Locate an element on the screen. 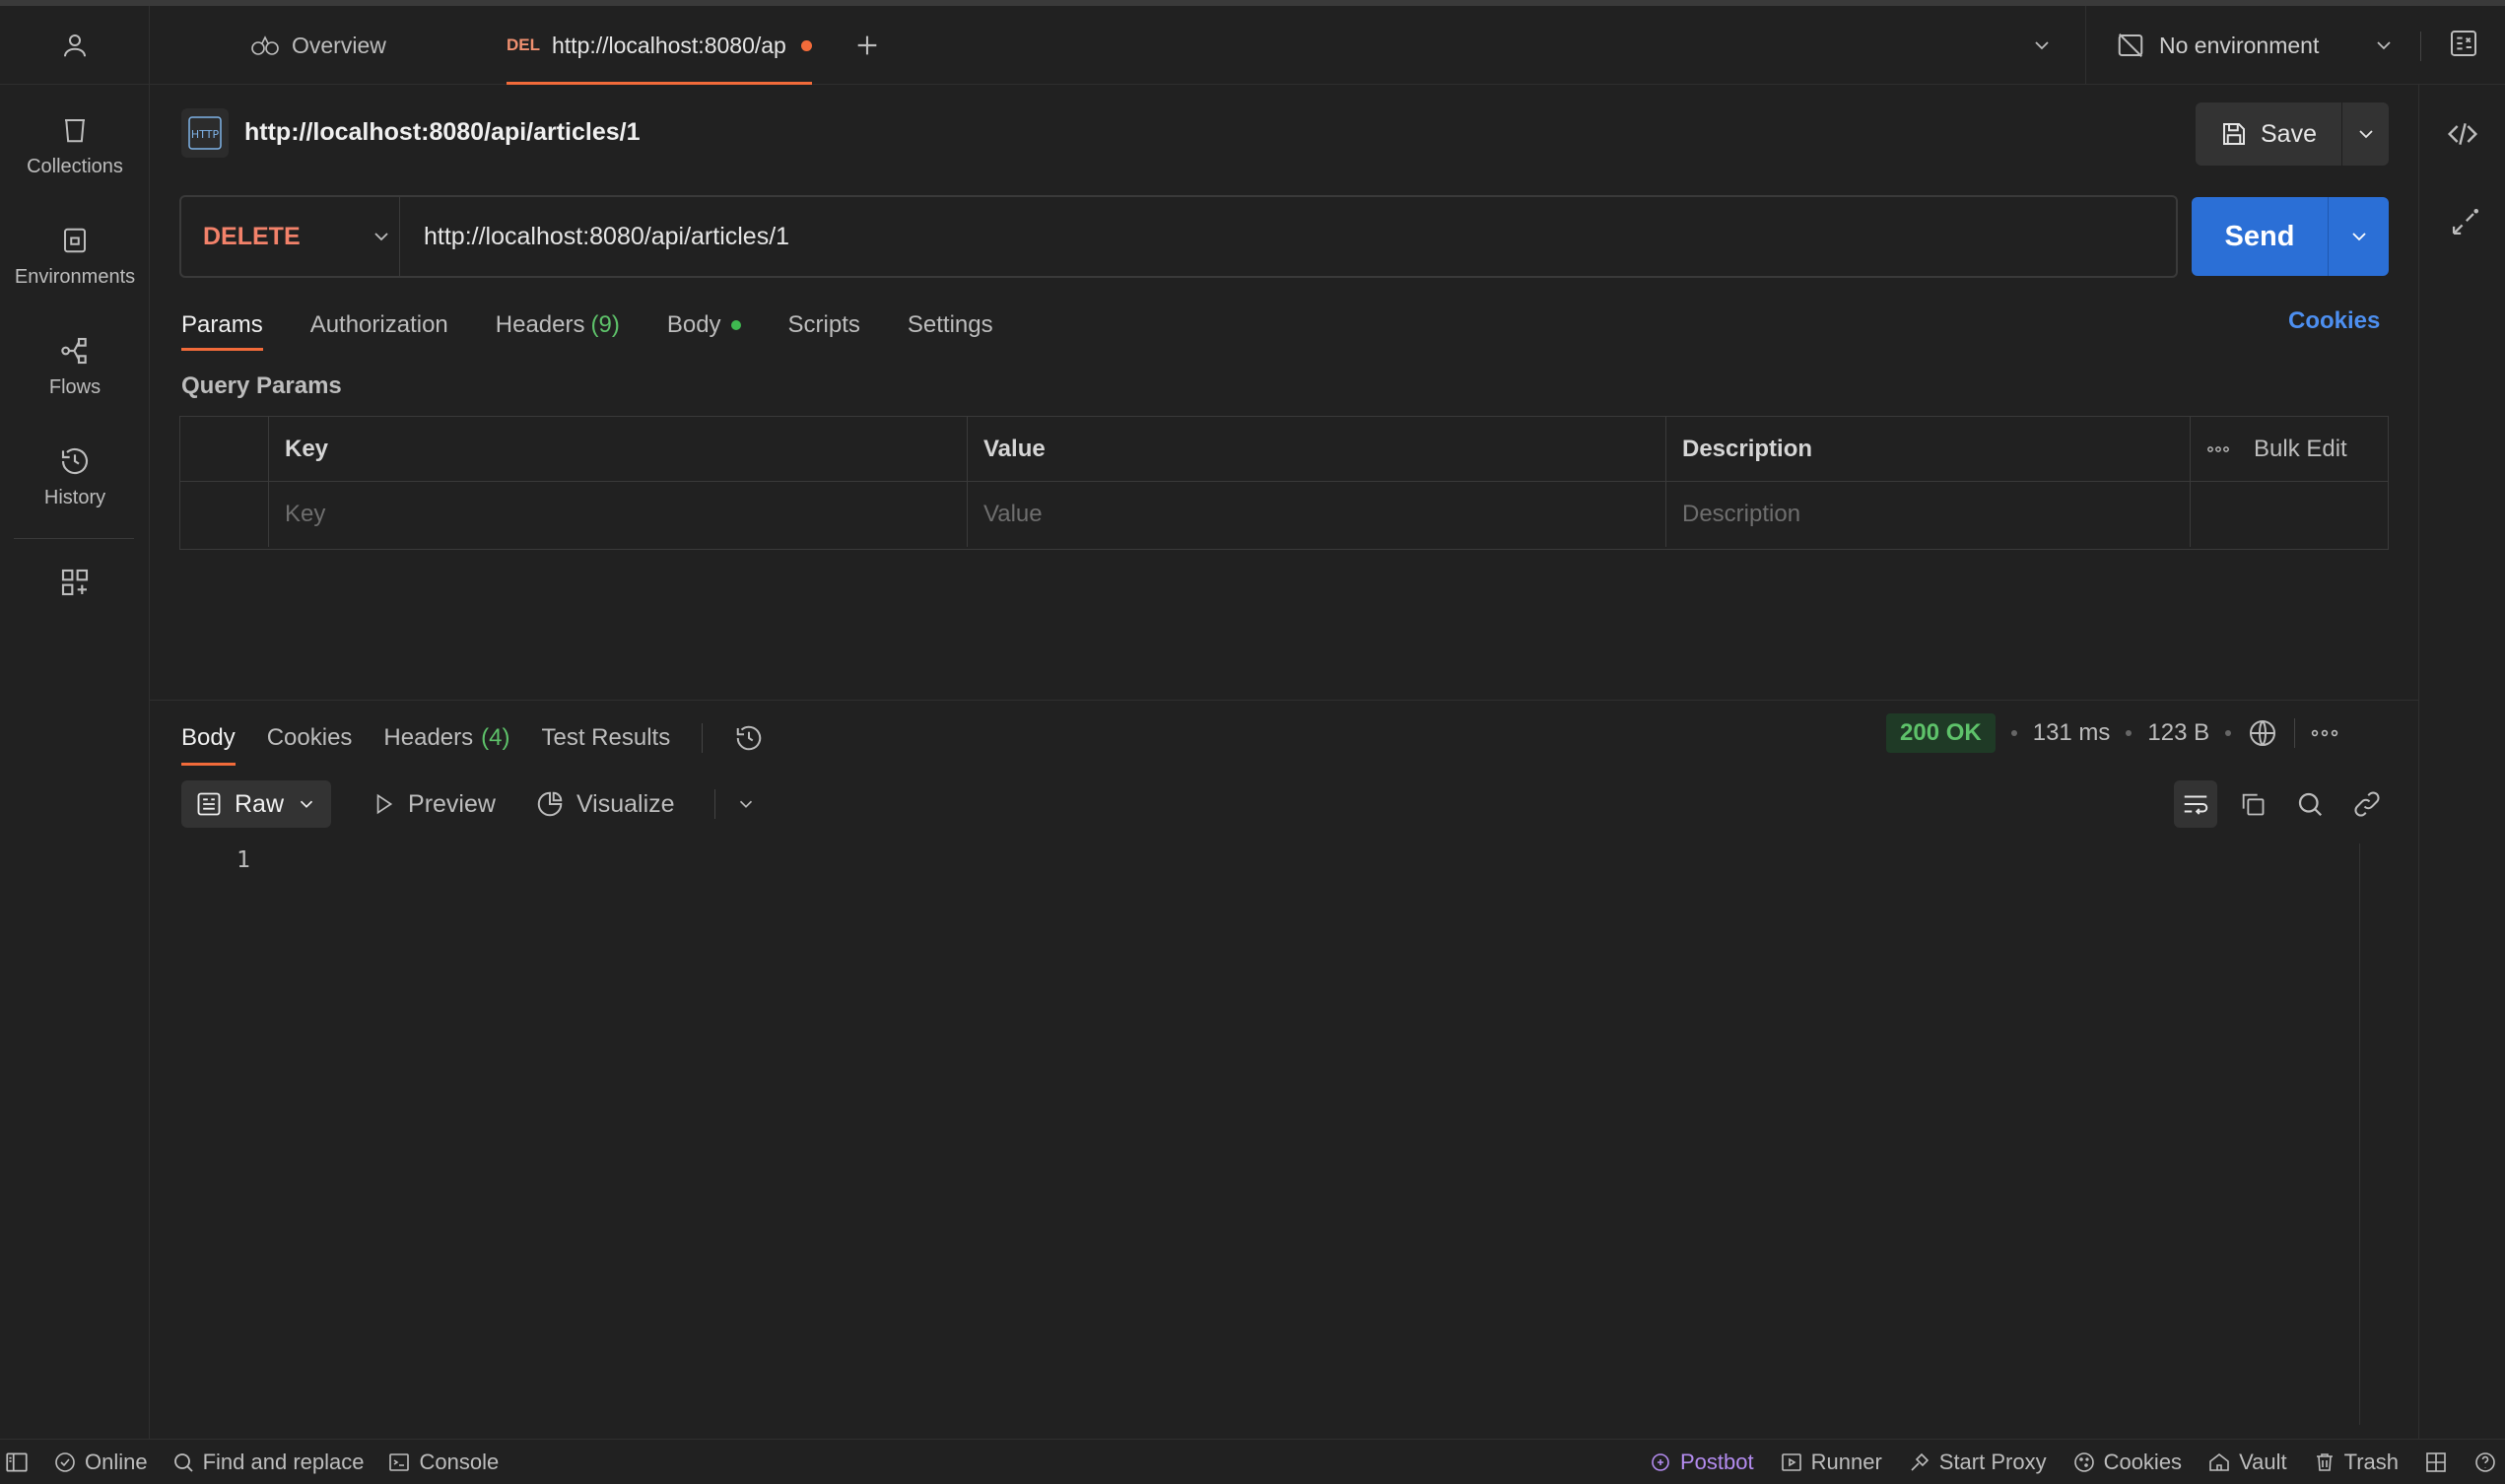 The image size is (2505, 1484). cookies-button: Cookies is located at coordinates (2127, 1462).